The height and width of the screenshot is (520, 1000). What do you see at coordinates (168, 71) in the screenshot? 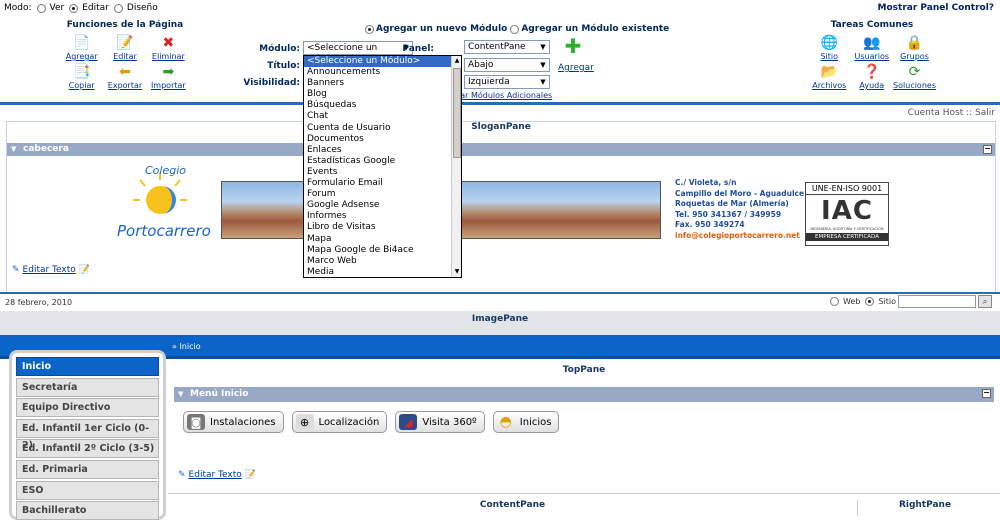
I see `import-page-icon: ➡` at bounding box center [168, 71].